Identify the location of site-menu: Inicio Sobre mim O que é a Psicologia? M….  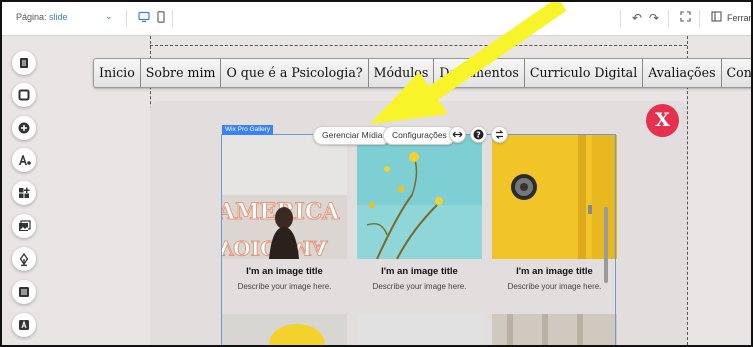
(422, 73).